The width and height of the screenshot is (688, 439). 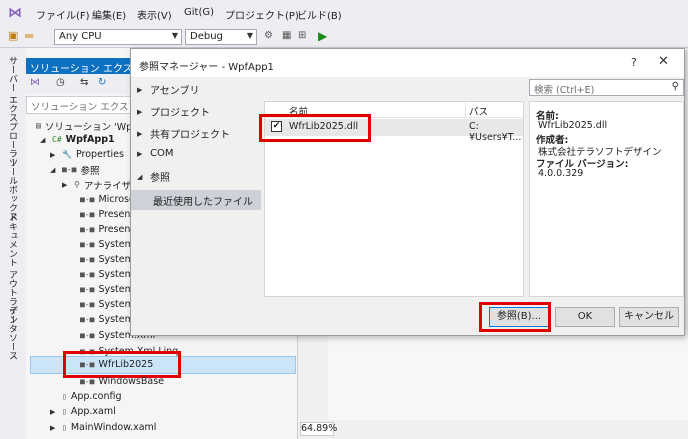 What do you see at coordinates (107, 244) in the screenshot?
I see `reference-item: ■-■ System` at bounding box center [107, 244].